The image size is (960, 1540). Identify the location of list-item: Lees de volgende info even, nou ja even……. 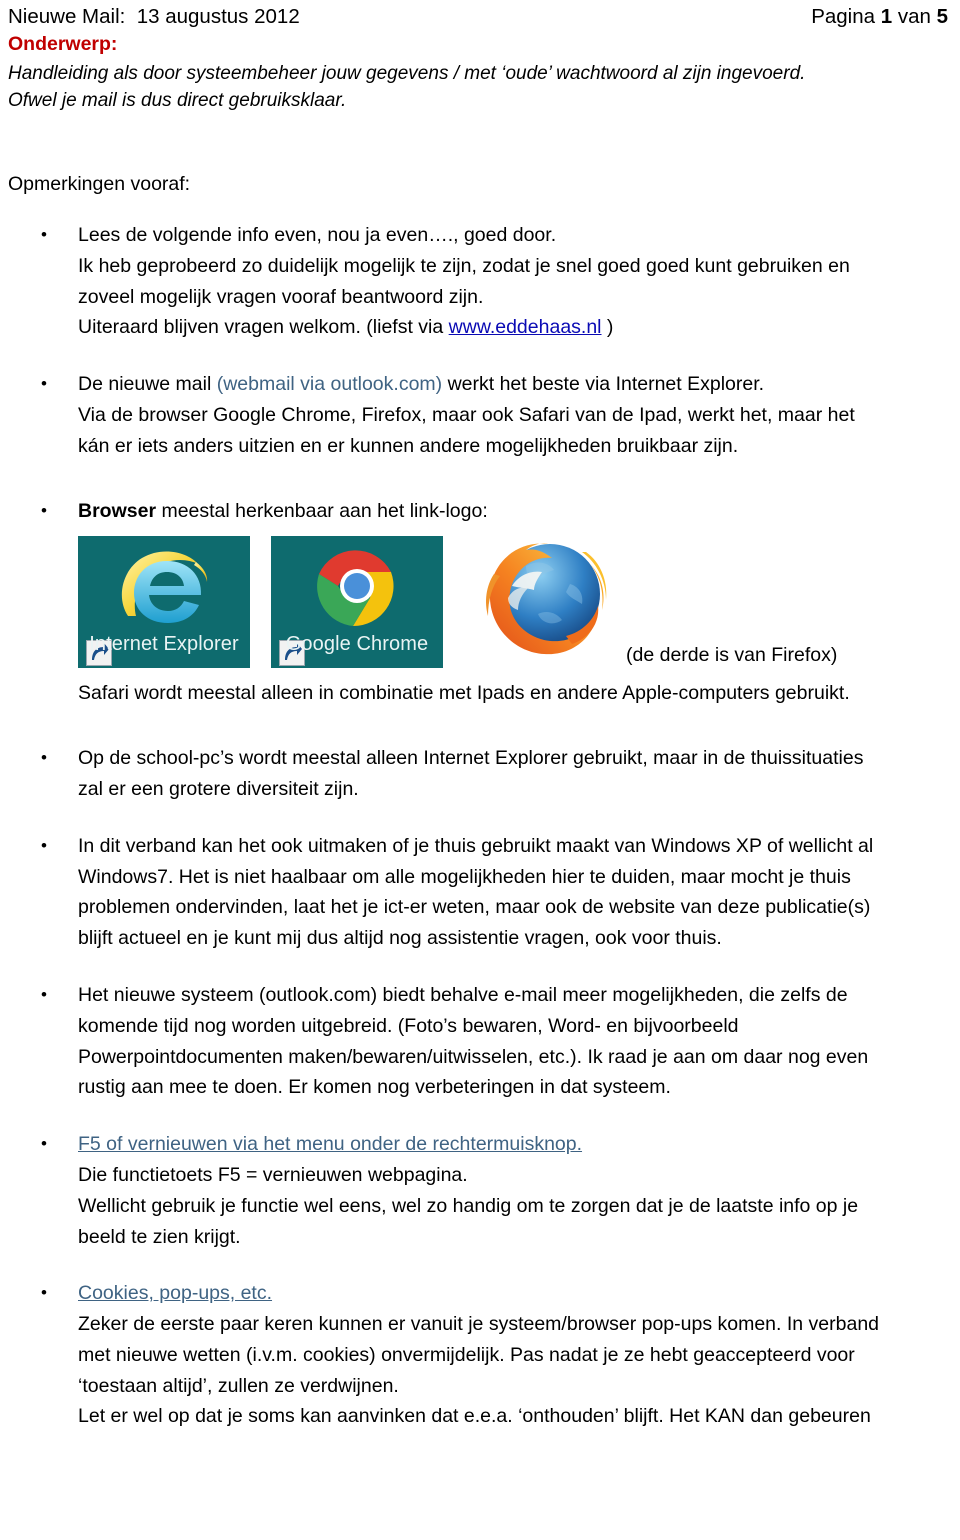
(480, 281).